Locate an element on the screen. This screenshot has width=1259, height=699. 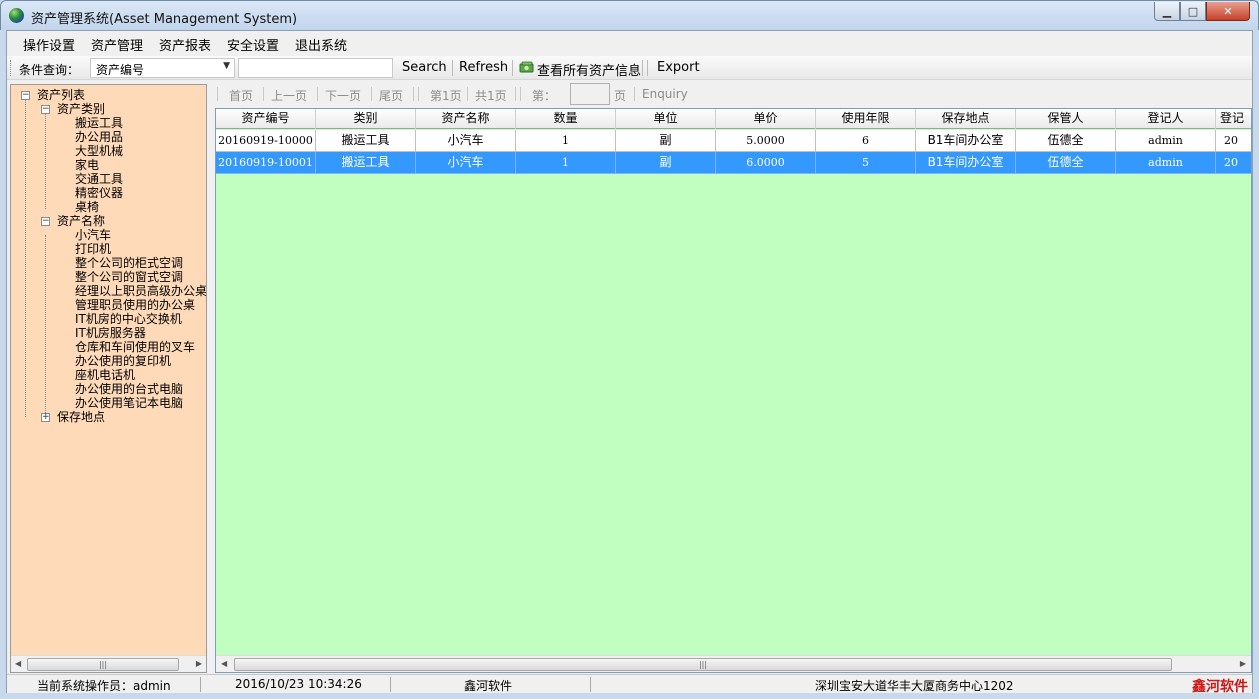
maximize-button: □ is located at coordinates (1193, 11).